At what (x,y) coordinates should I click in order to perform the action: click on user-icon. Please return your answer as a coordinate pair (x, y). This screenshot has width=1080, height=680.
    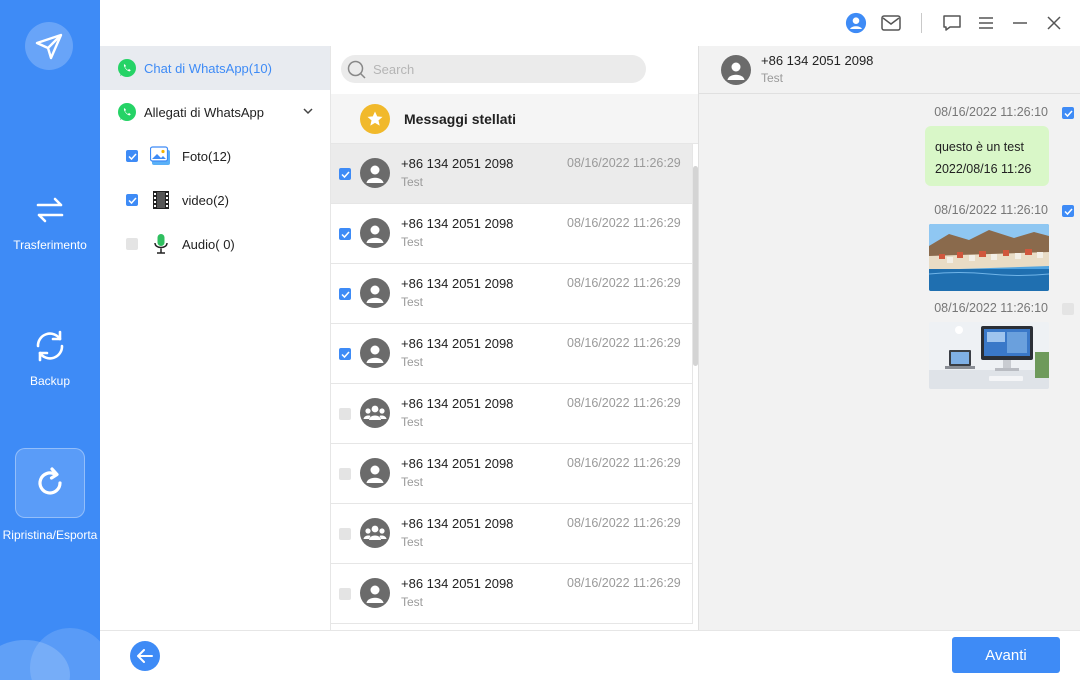
    Looking at the image, I should click on (856, 23).